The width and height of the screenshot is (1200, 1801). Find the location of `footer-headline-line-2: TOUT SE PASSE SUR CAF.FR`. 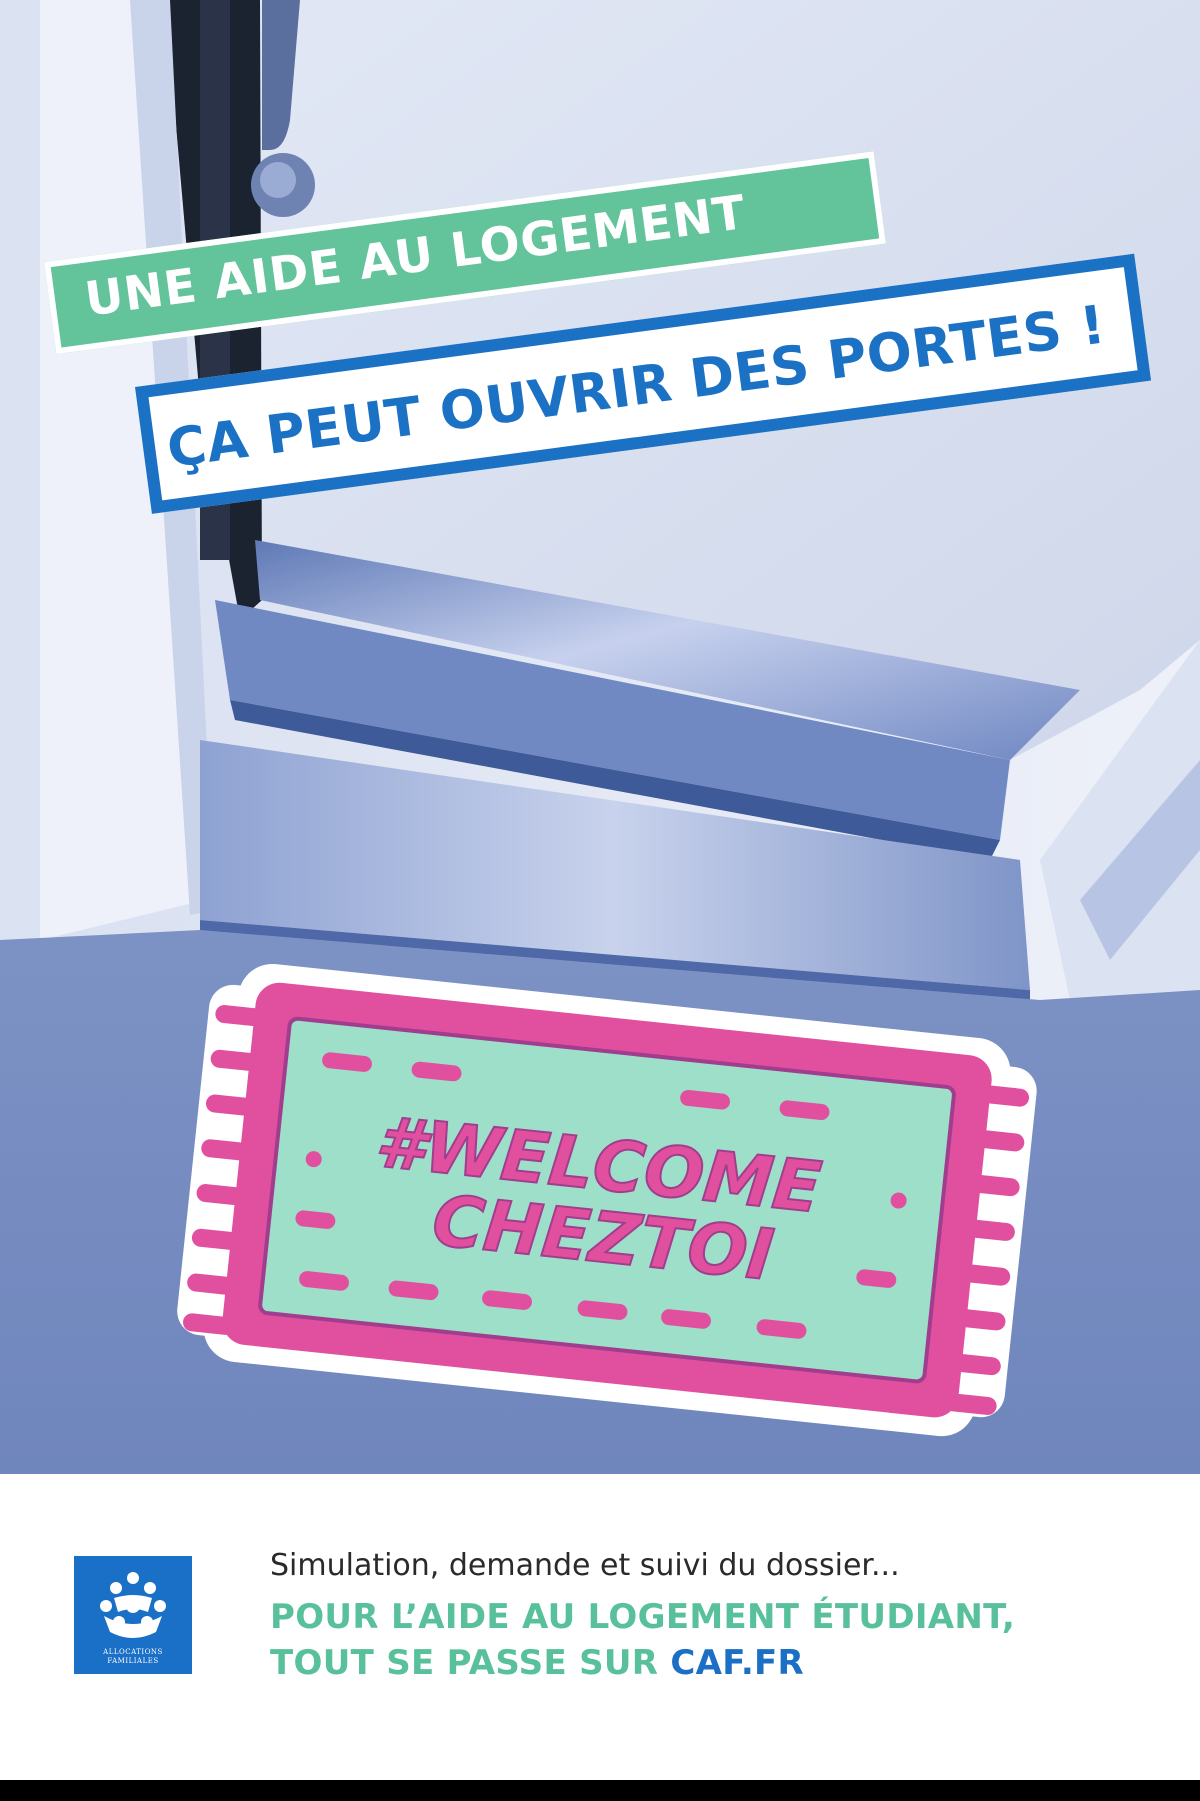

footer-headline-line-2: TOUT SE PASSE SUR CAF.FR is located at coordinates (537, 1663).